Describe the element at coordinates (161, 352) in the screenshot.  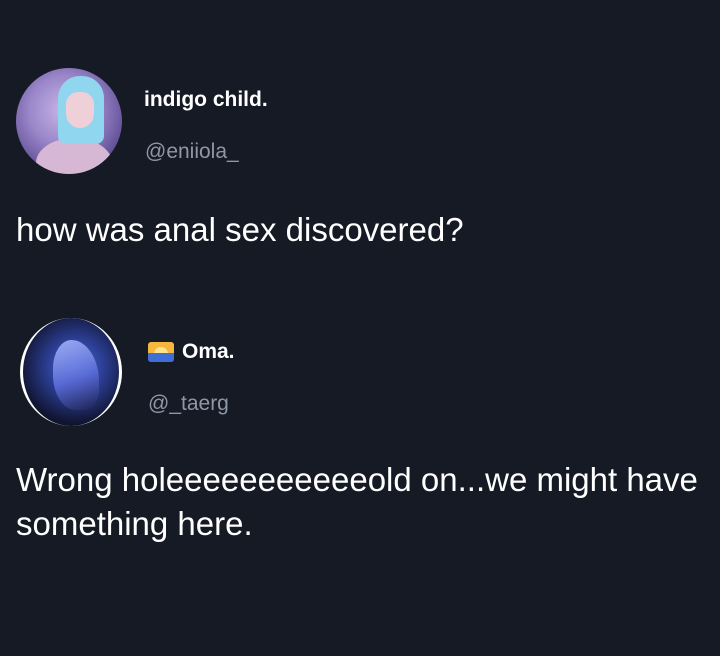
I see `sunrise-over-water-icon` at that location.